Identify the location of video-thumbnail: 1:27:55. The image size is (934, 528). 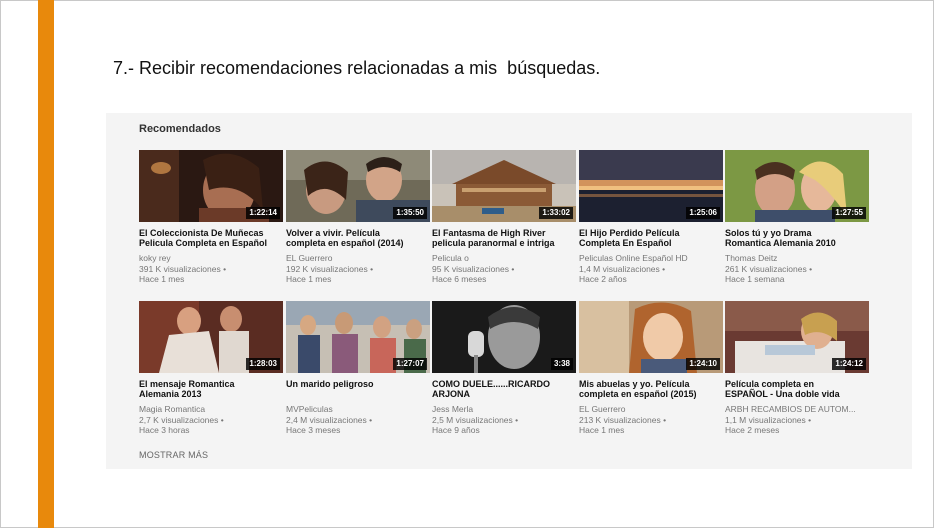
(797, 186).